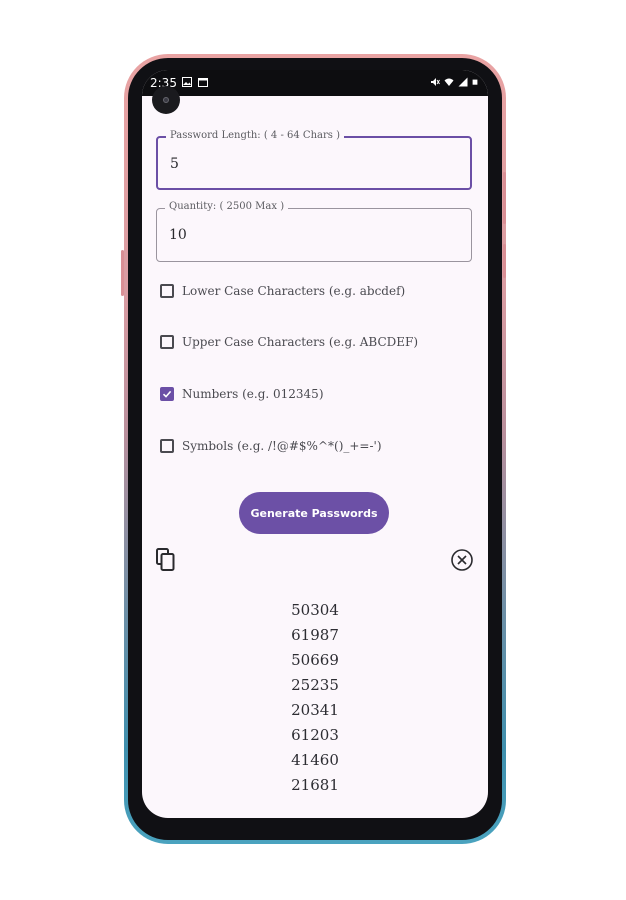 The height and width of the screenshot is (900, 626). I want to click on option-numbers: Numbers (e.g. 012345), so click(242, 394).